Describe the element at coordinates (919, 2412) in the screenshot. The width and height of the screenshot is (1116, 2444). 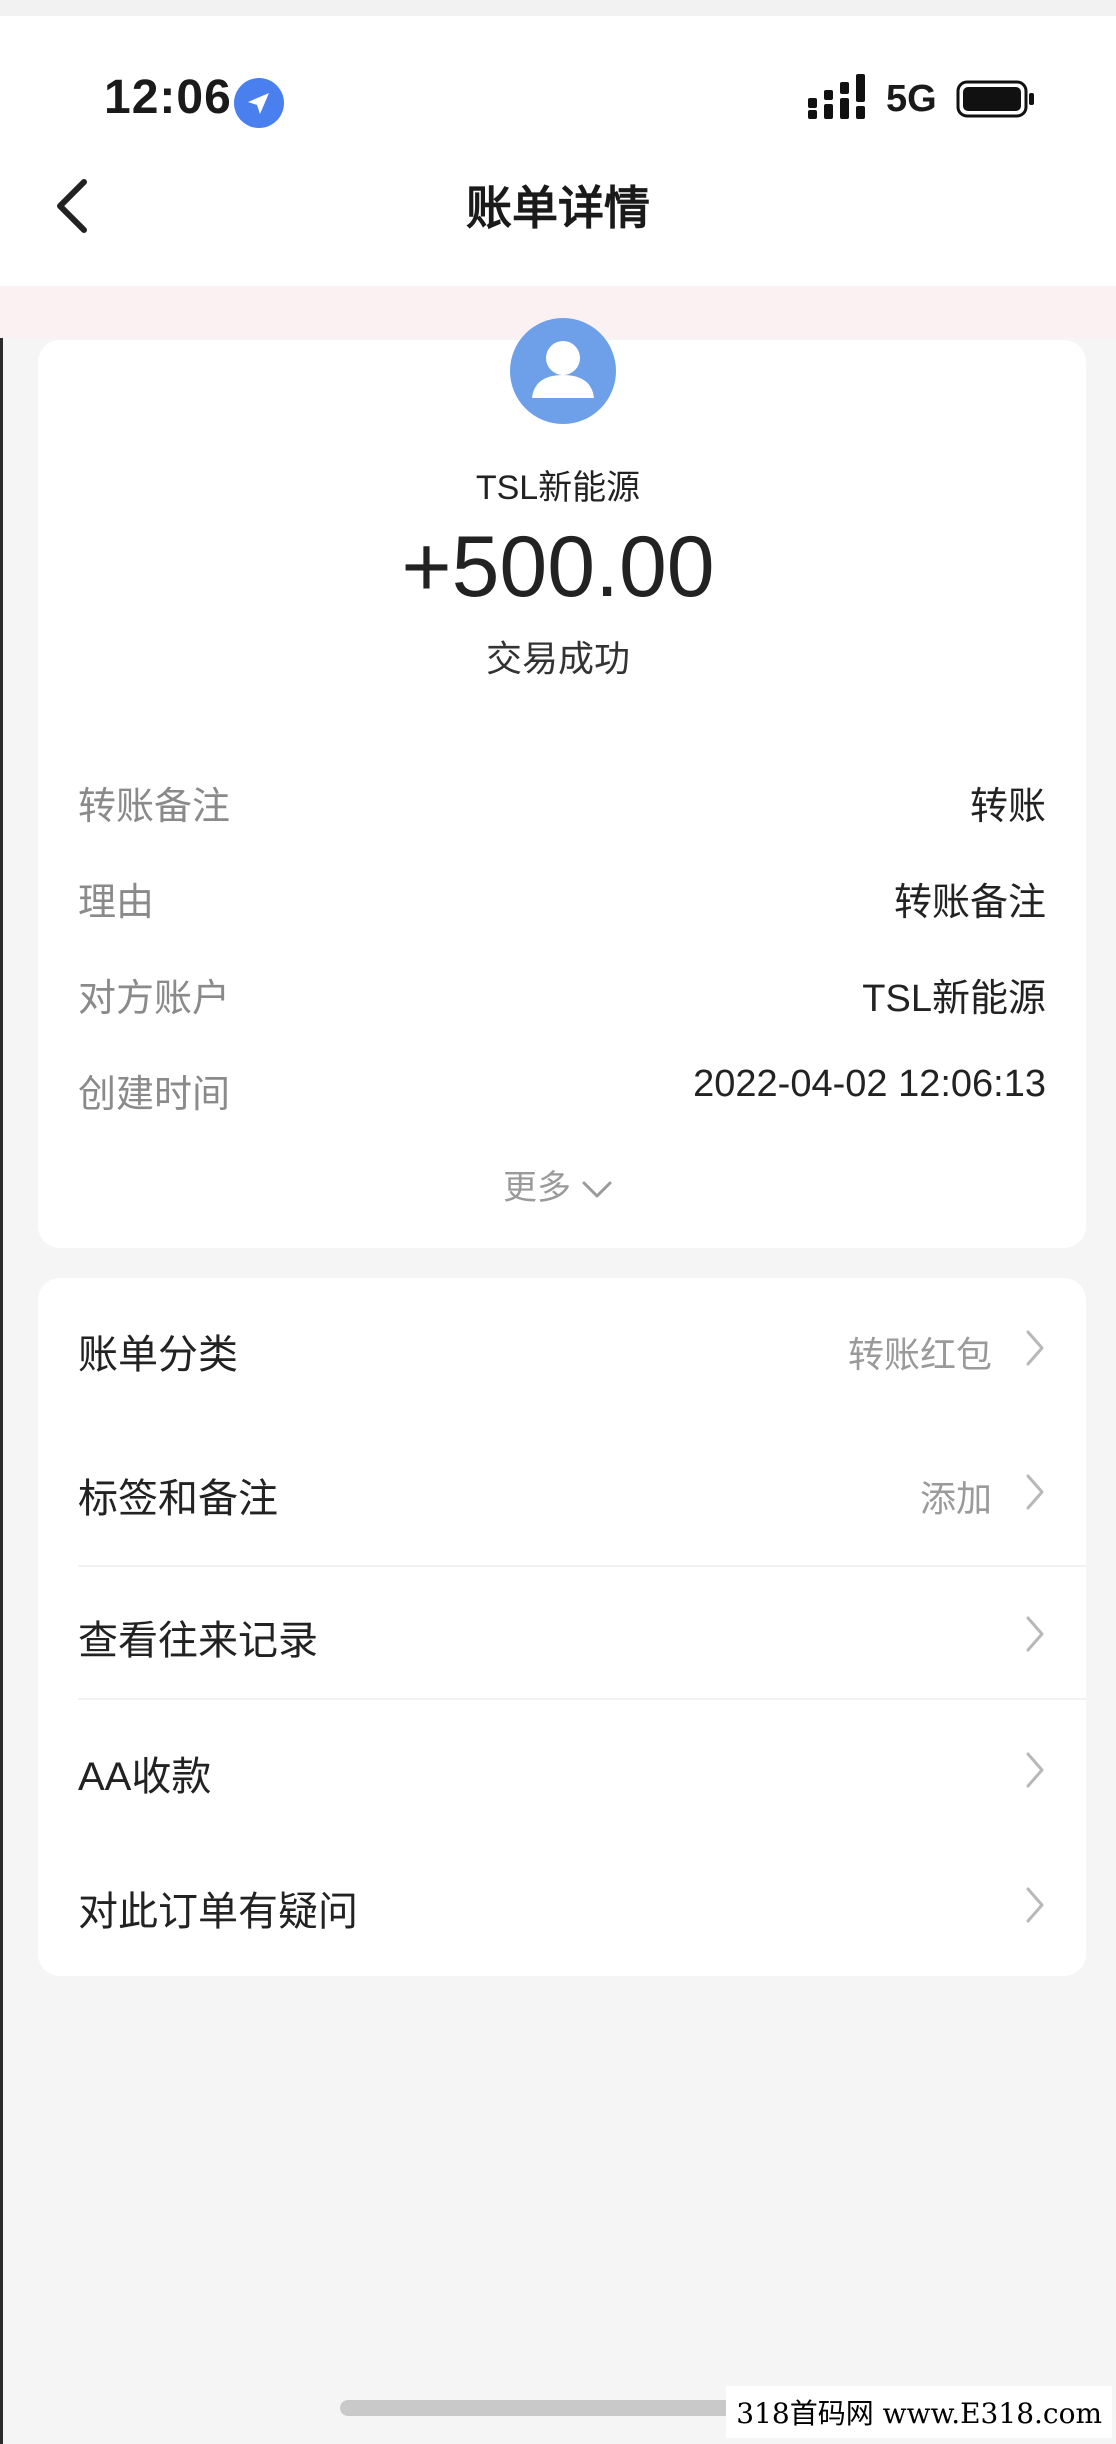
I see `watermark: 318首码网 www.E318.com` at that location.